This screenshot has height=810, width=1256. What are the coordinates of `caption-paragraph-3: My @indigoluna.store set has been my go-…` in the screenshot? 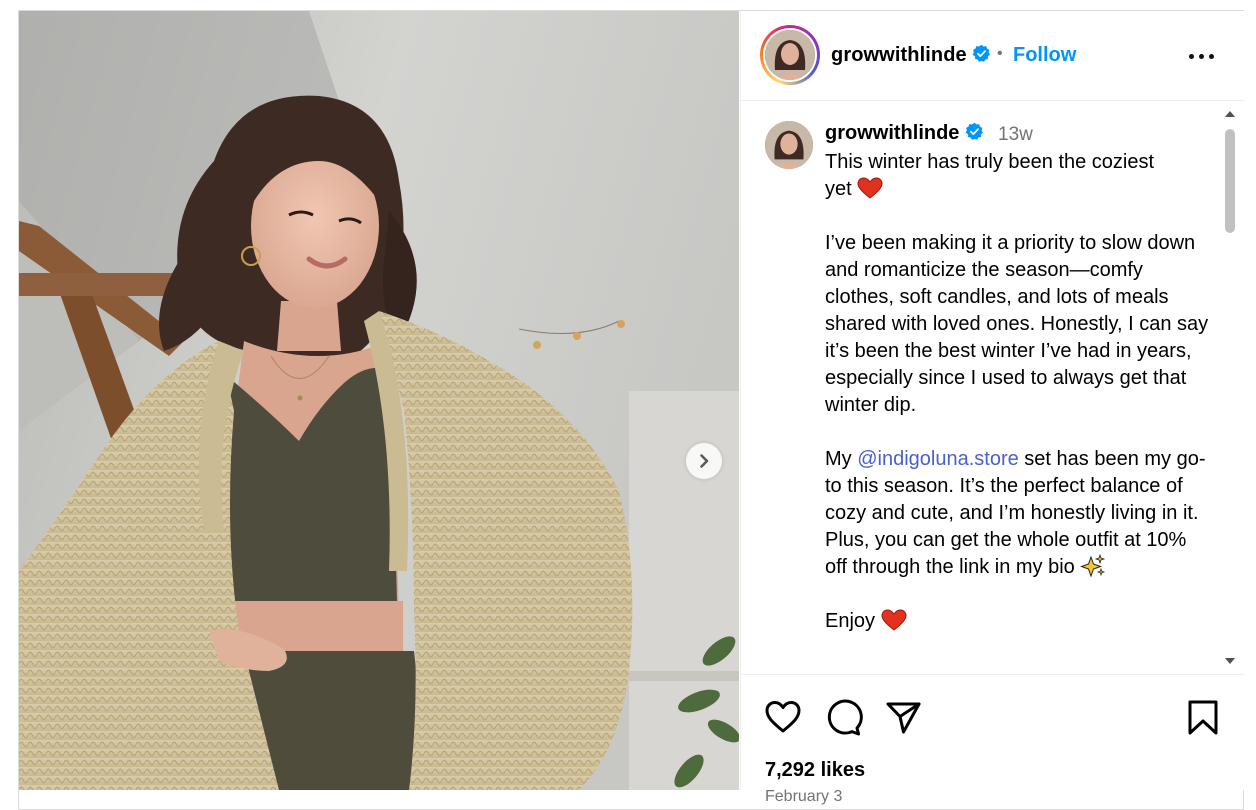 It's located at (1015, 513).